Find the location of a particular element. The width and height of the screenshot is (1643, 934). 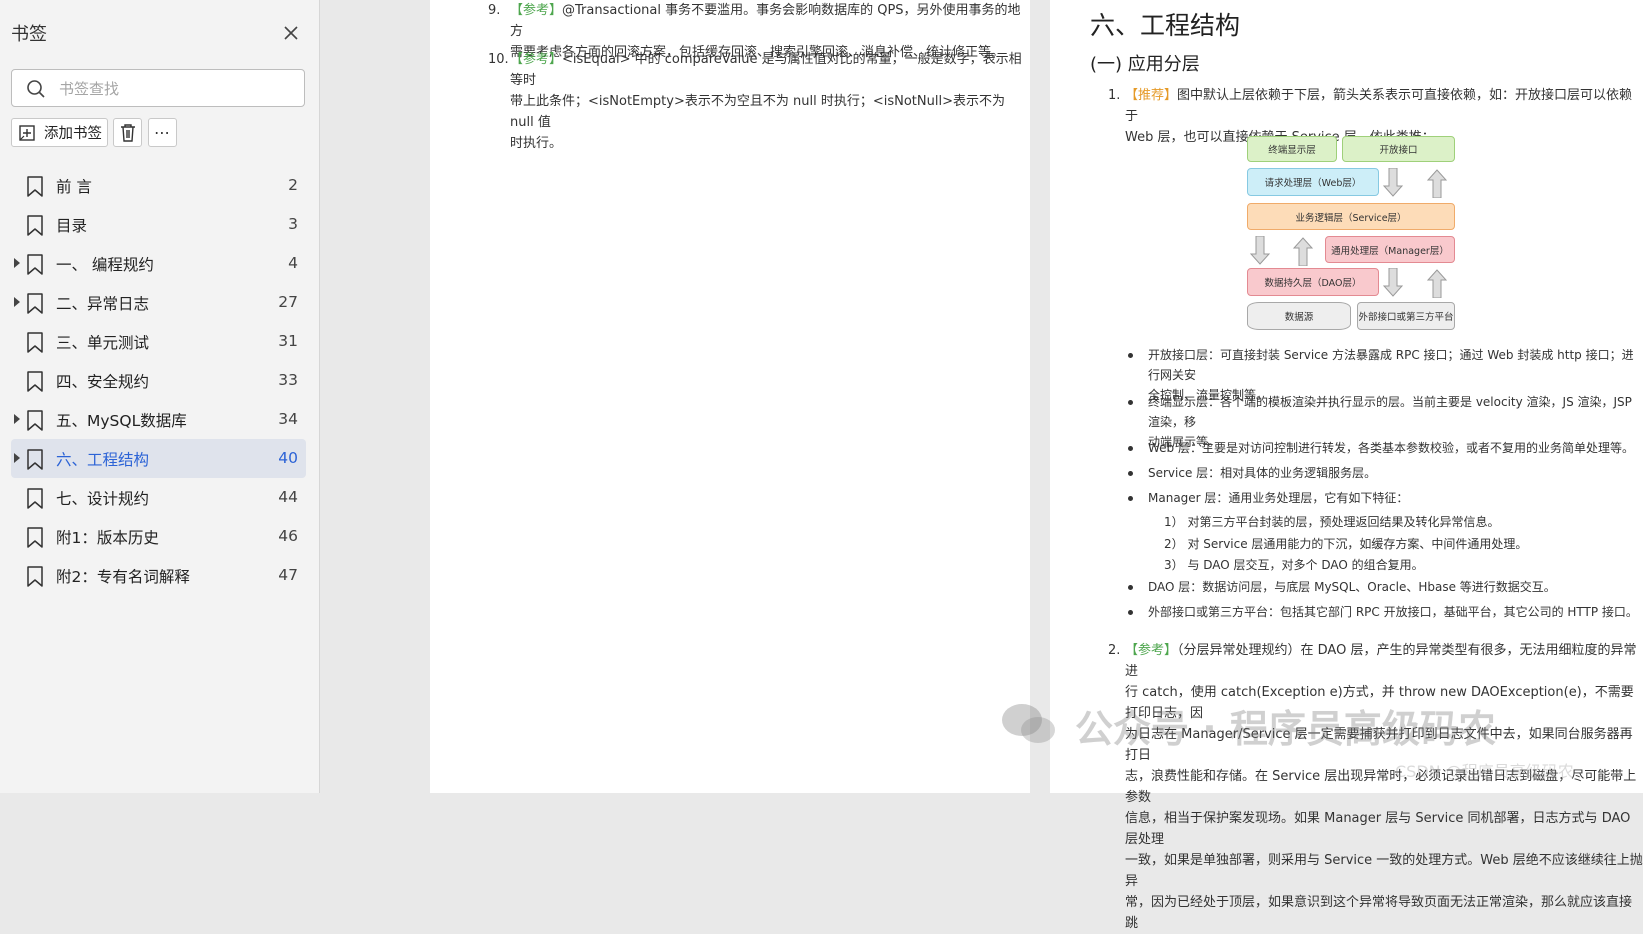

subsection-heading: (一) 应用分层 is located at coordinates (1145, 64).